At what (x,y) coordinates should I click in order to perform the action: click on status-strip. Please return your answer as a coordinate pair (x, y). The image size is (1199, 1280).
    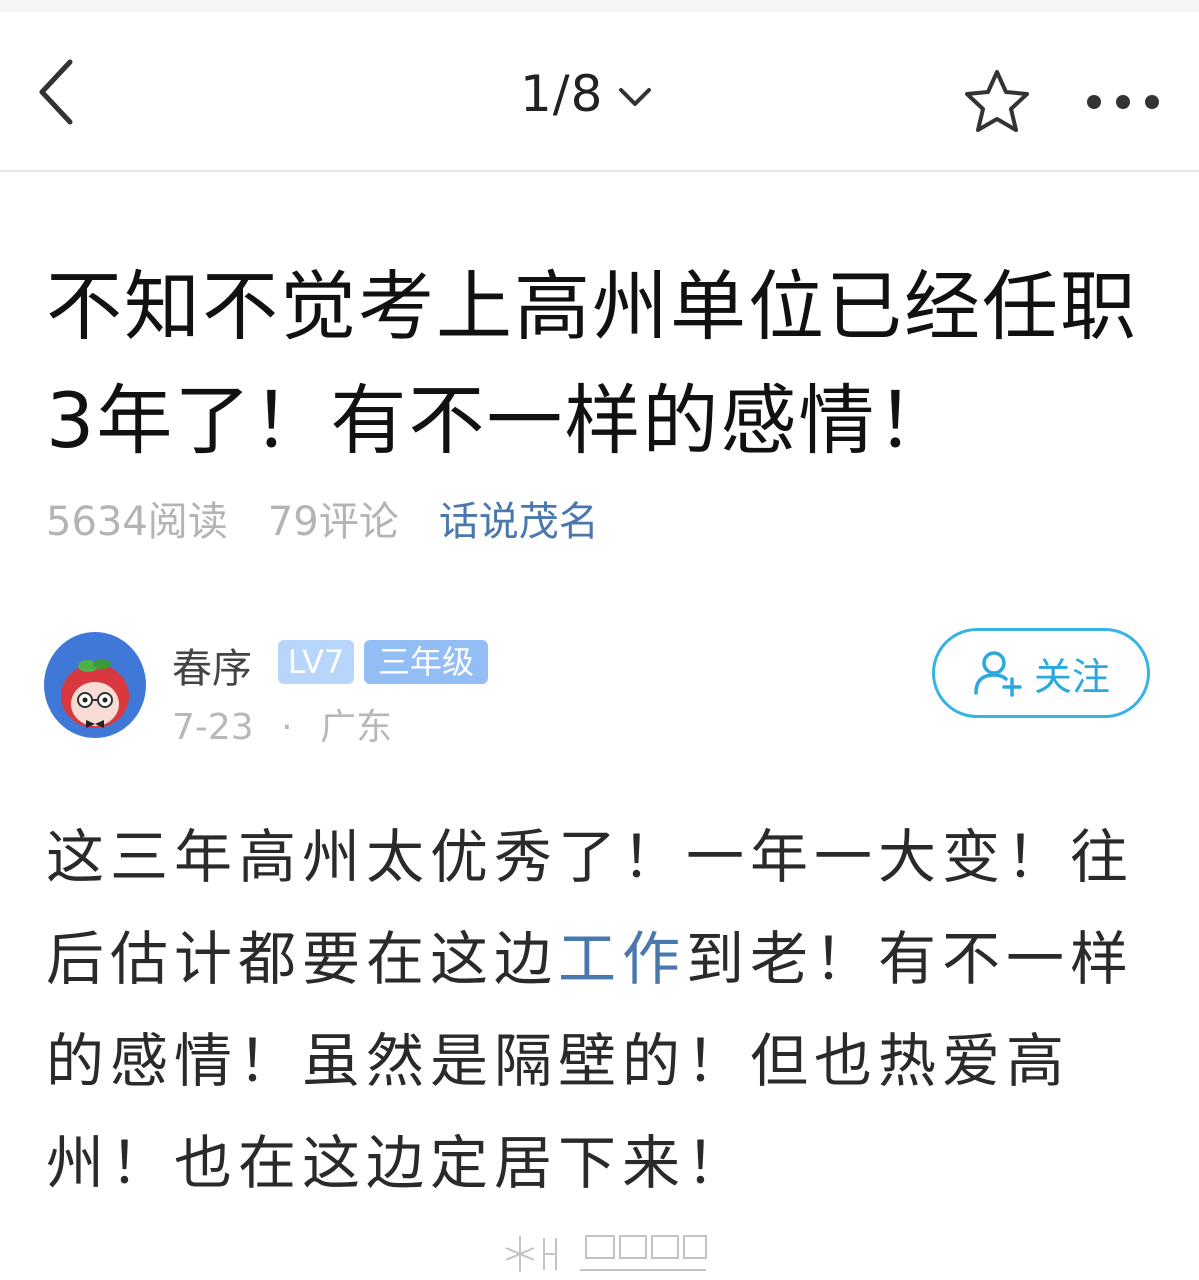
    Looking at the image, I should click on (599, 6).